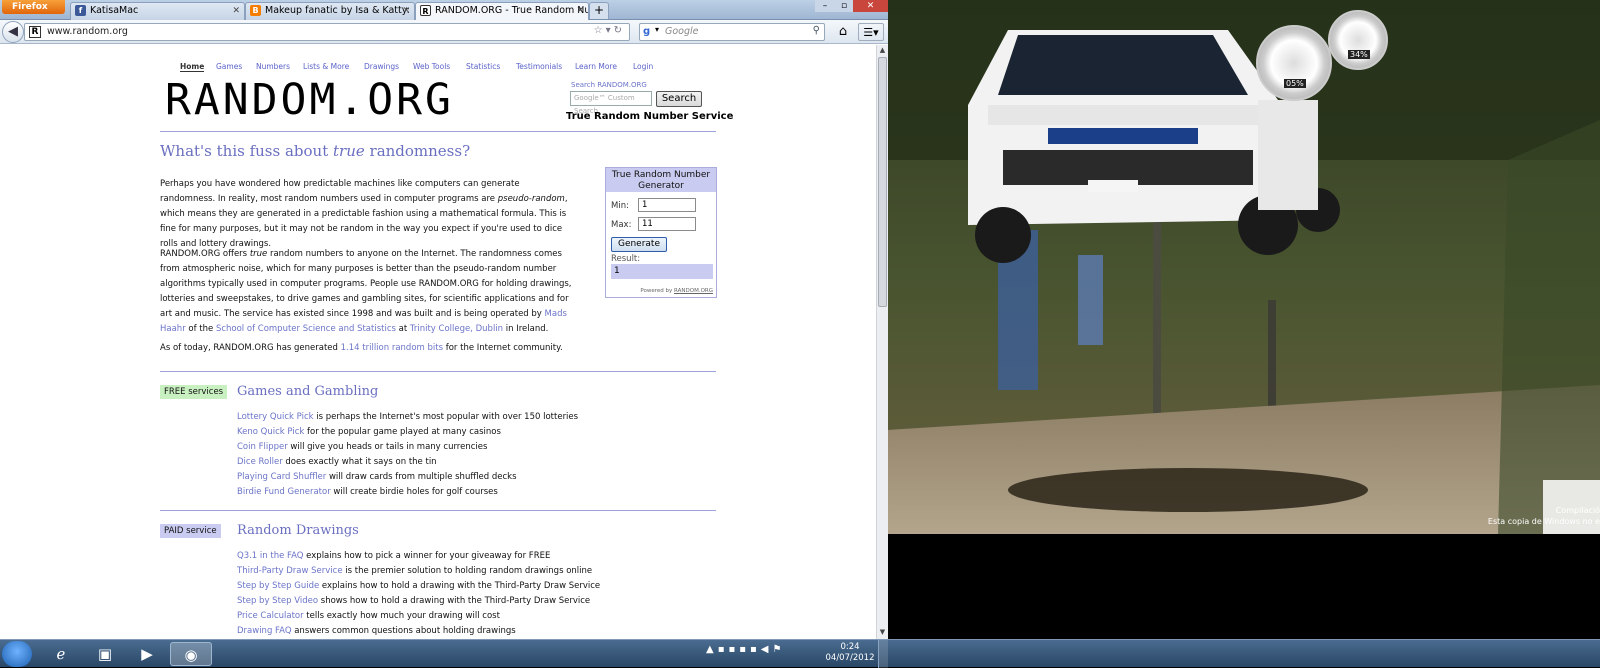  I want to click on cpu-meter-gadget: 05%, so click(1294, 63).